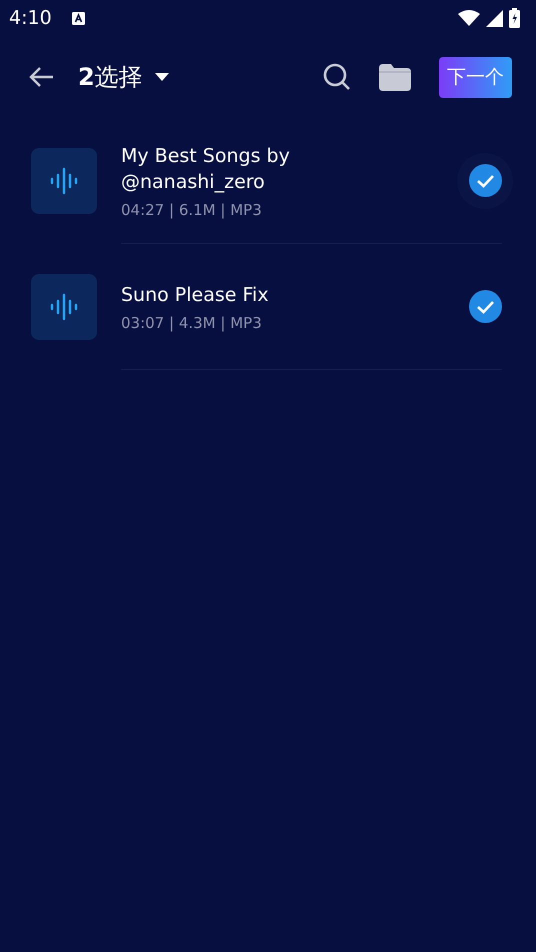 The width and height of the screenshot is (536, 952). I want to click on caret-icon, so click(161, 77).